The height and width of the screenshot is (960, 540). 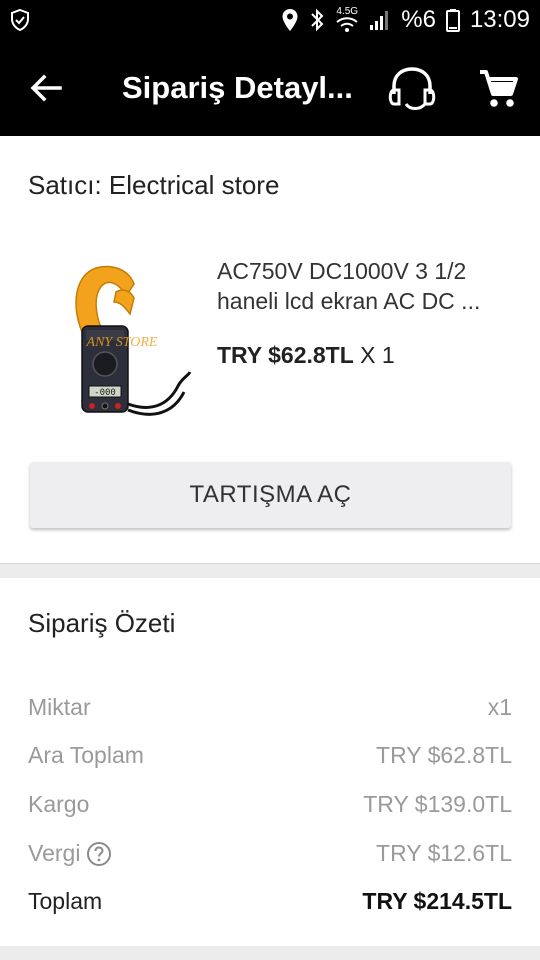 I want to click on summary-value: TRY $12.6TL, so click(x=444, y=853).